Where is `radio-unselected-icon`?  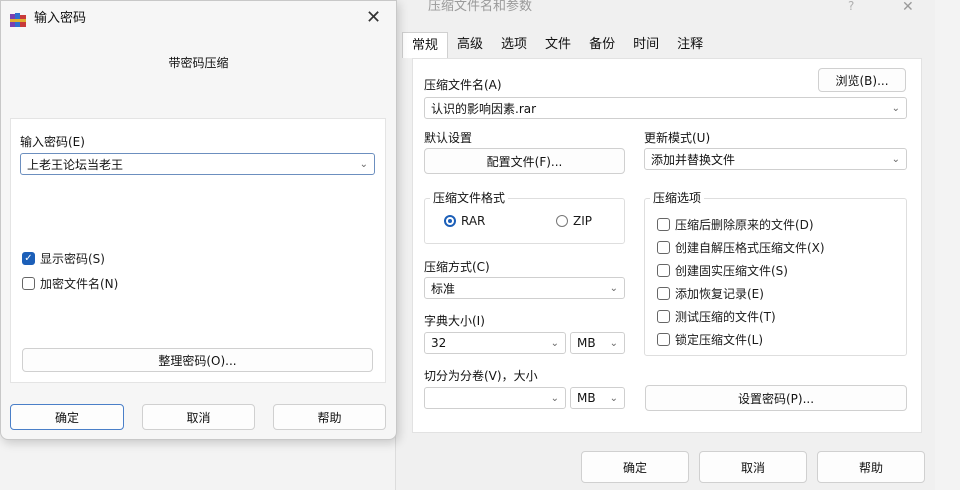
radio-unselected-icon is located at coordinates (562, 221).